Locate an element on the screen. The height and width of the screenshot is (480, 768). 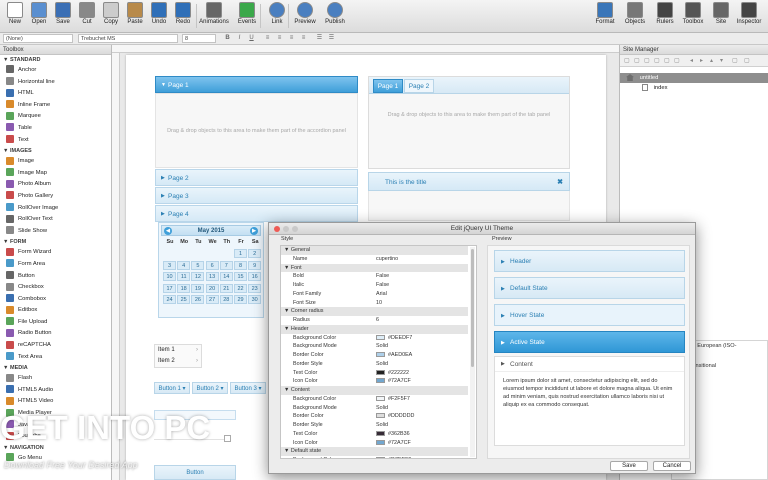
preview-active-state: ▶ Active State is located at coordinates (589, 342).